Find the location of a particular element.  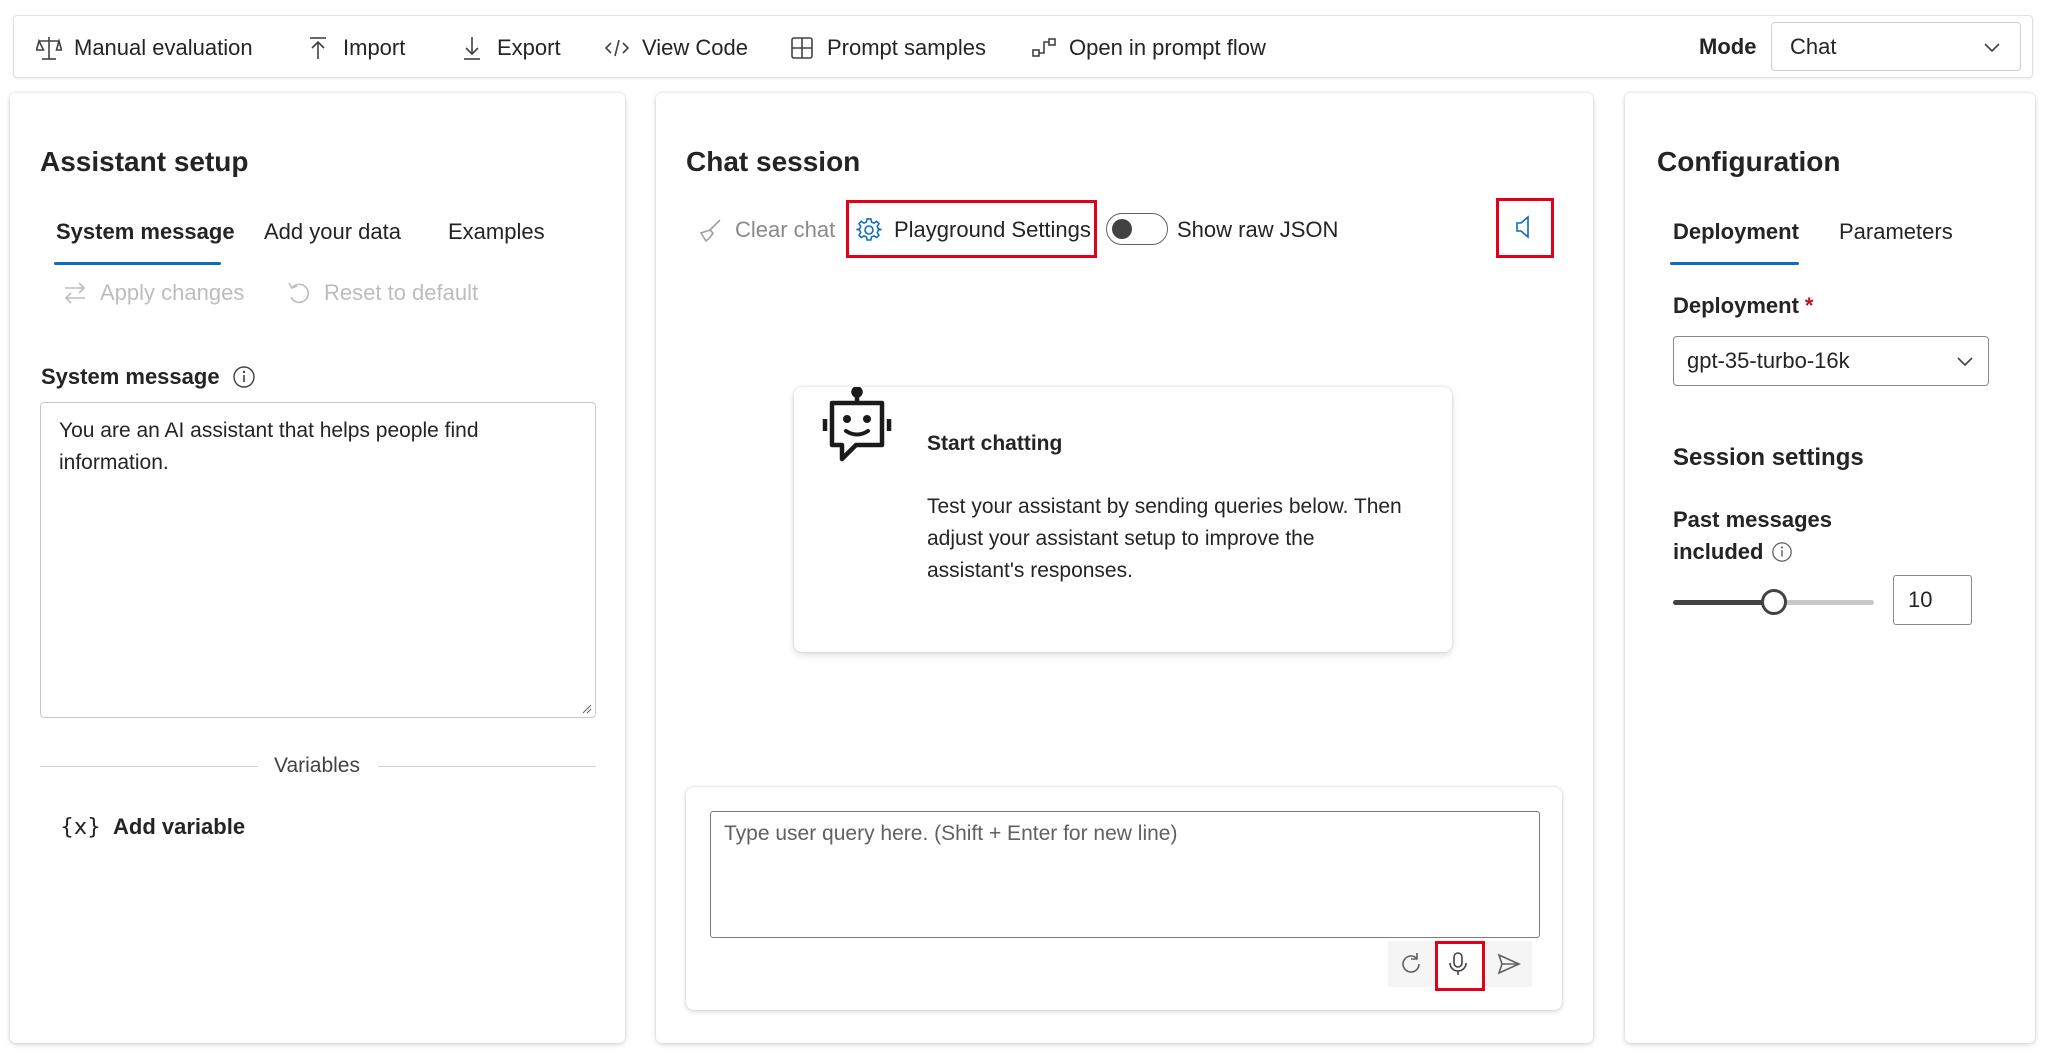

upload-icon is located at coordinates (318, 47).